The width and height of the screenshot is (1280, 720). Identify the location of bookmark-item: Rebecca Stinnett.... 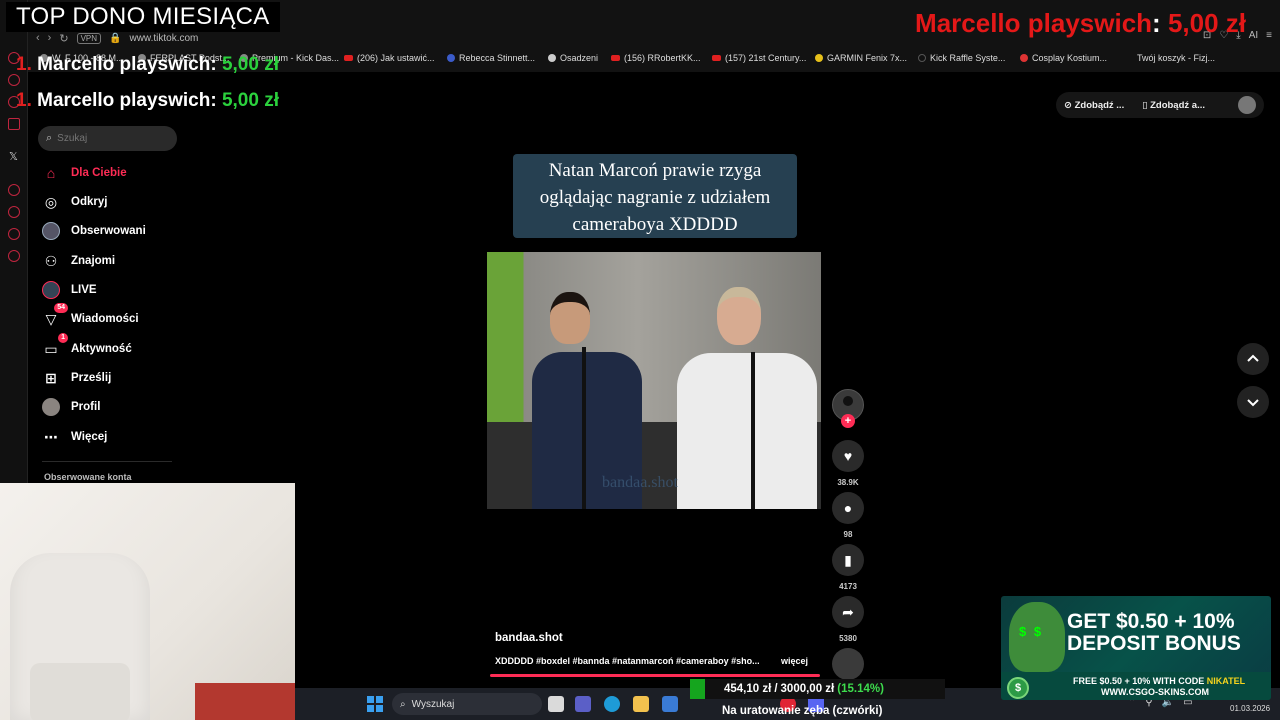
(491, 58).